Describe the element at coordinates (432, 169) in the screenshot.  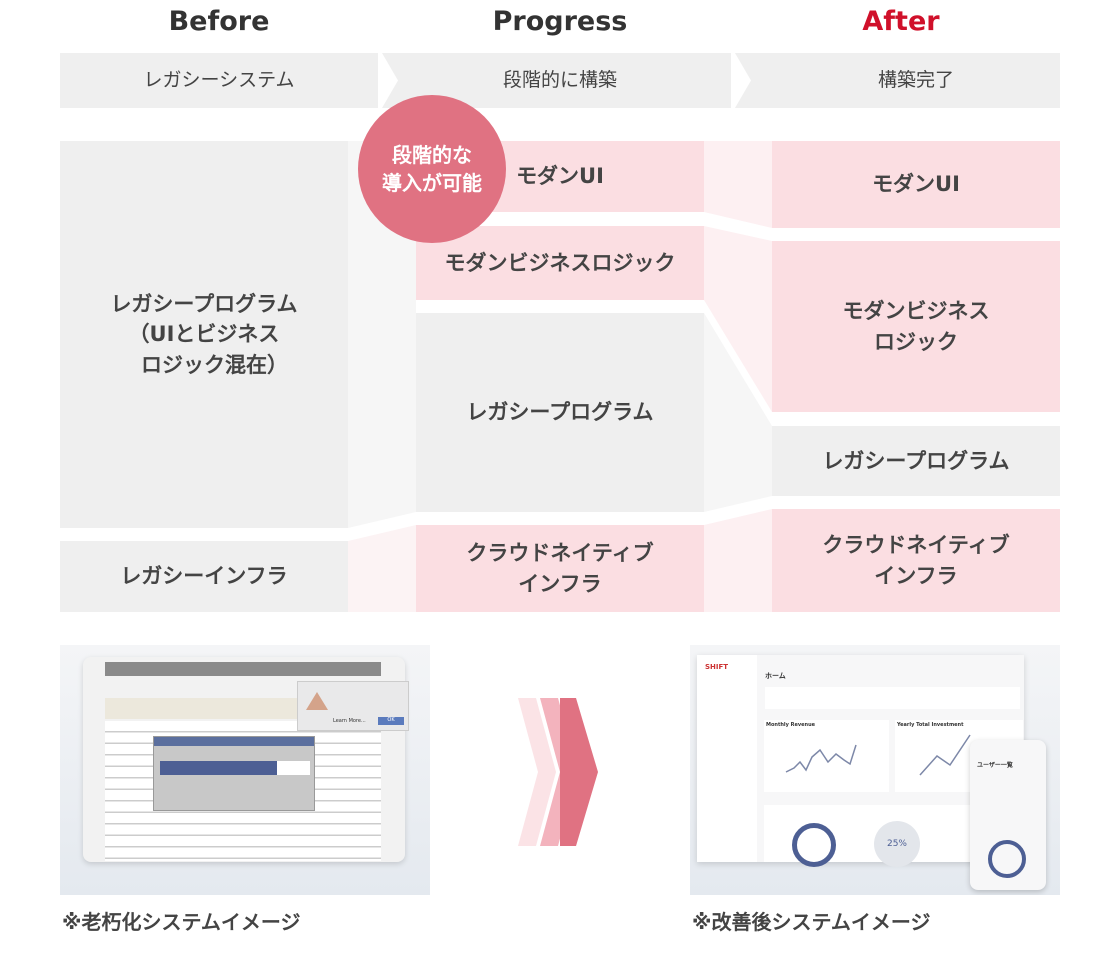
I see `incremental-badge: 段階的な 導入が可能` at that location.